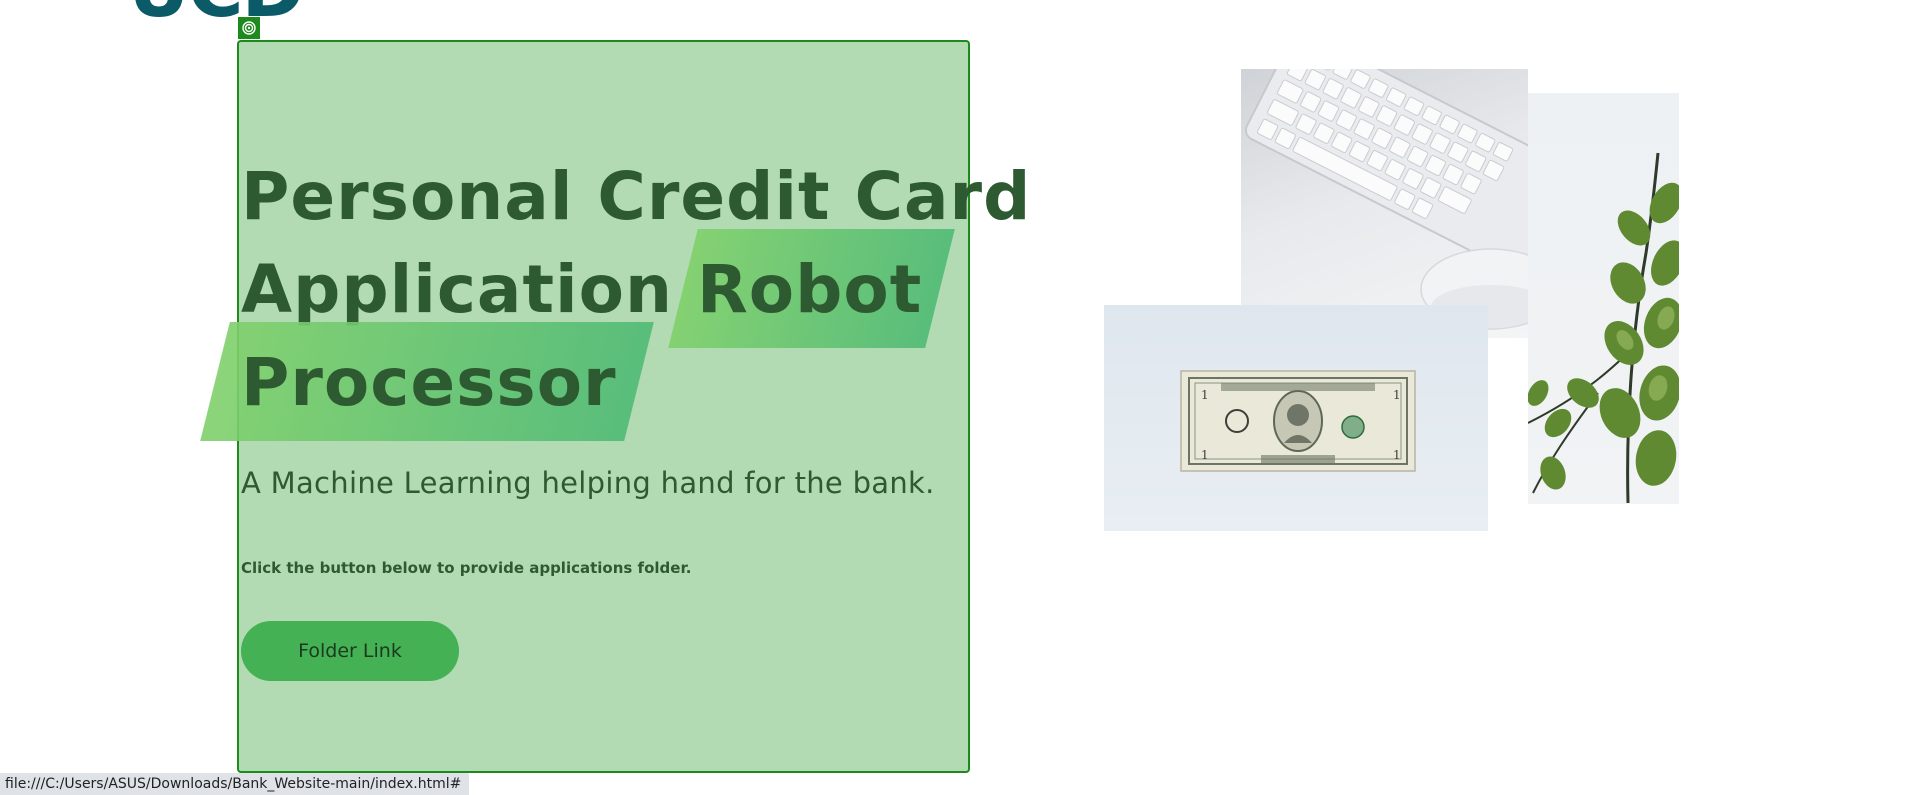 This screenshot has width=1920, height=795. What do you see at coordinates (1296, 418) in the screenshot?
I see `dollar-bill-image: 1 1 1 1` at bounding box center [1296, 418].